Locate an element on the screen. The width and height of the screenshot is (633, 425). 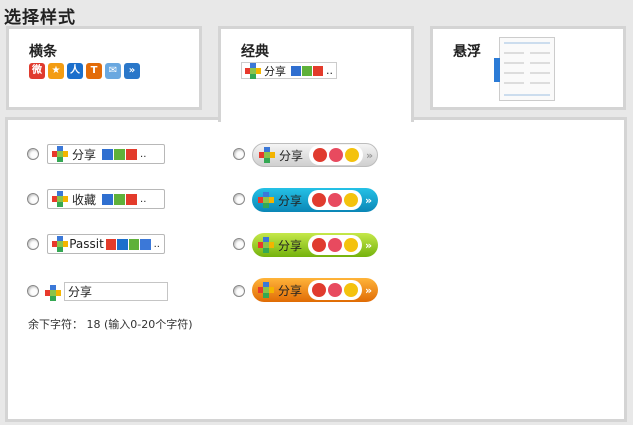
style-option-passit: Passit .. is located at coordinates (106, 244).